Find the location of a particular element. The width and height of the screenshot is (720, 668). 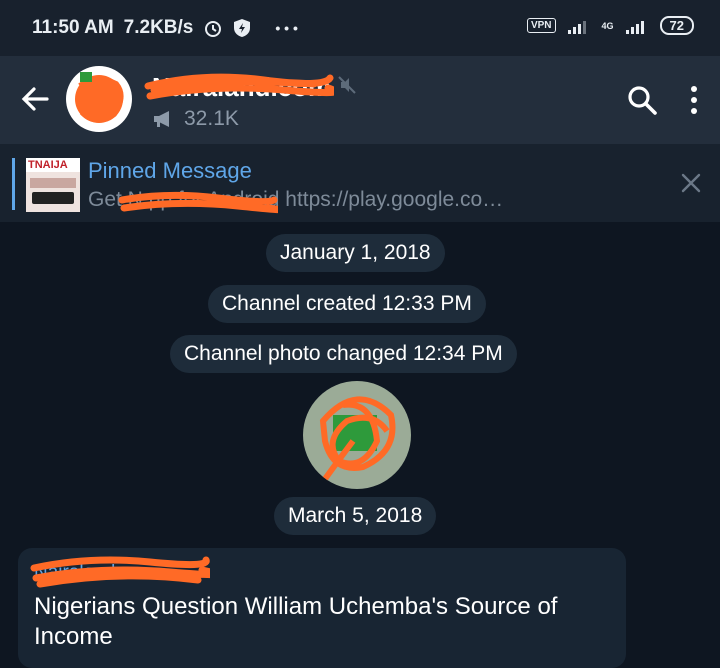

date-badge: January 1, 2018 is located at coordinates (355, 253).